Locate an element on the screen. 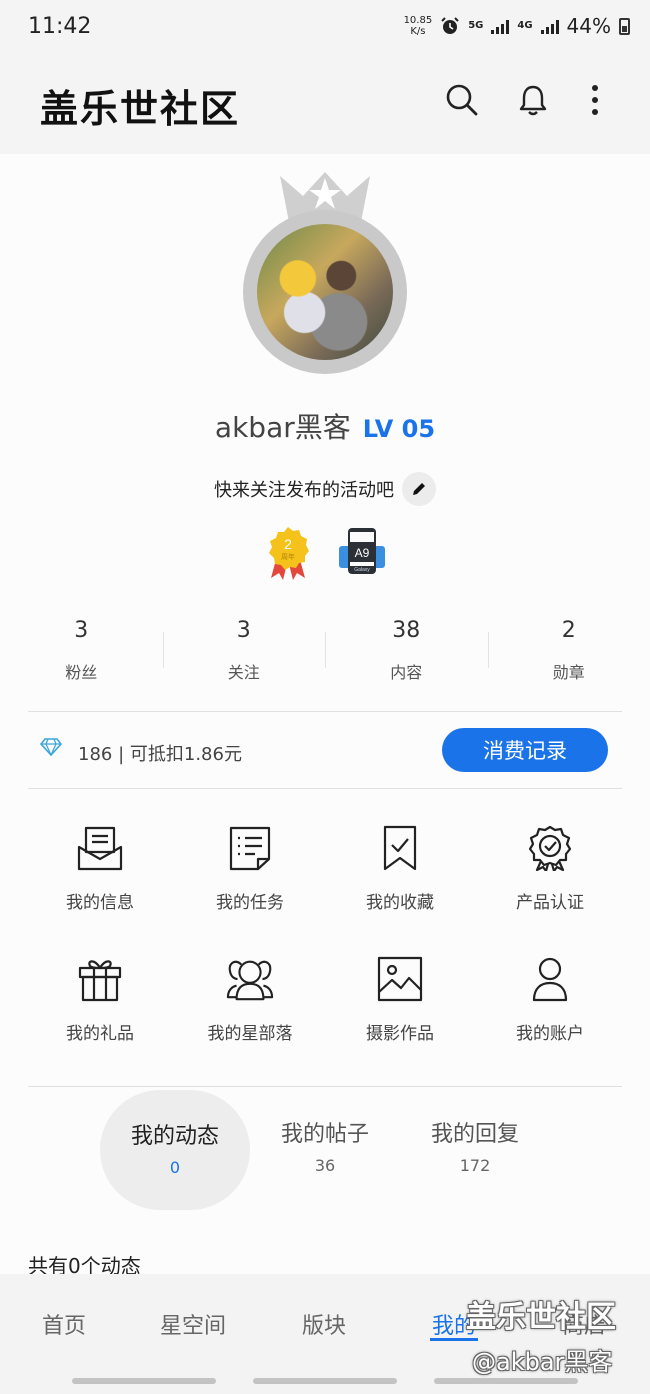 This screenshot has width=650, height=1394. user-icon is located at coordinates (550, 979).